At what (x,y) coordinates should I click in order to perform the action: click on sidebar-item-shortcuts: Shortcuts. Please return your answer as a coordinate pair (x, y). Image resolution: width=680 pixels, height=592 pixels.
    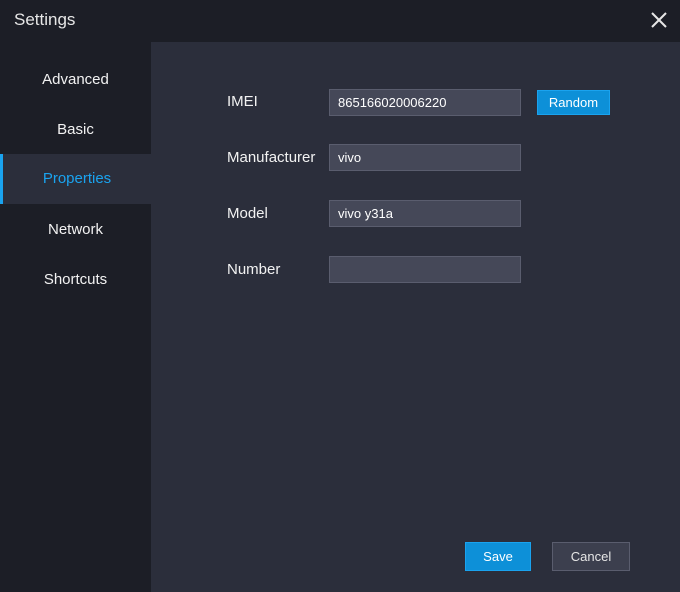
    Looking at the image, I should click on (75, 280).